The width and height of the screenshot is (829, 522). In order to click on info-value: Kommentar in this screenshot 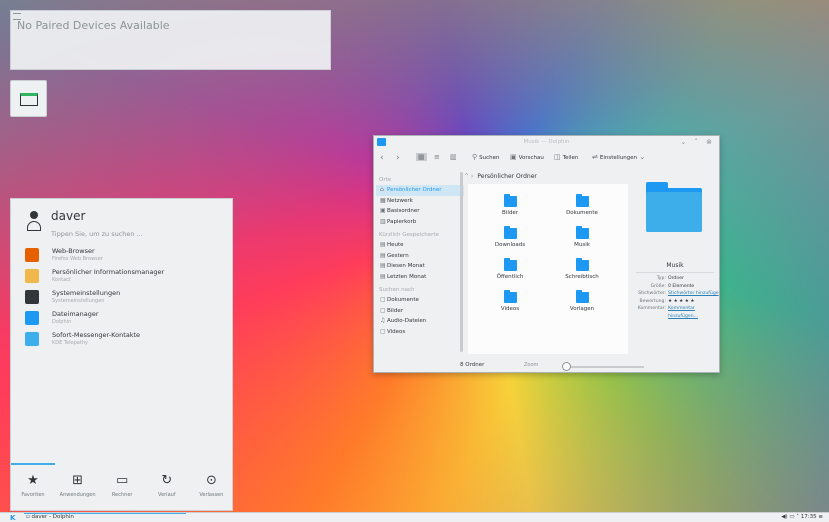, I will do `click(681, 308)`.